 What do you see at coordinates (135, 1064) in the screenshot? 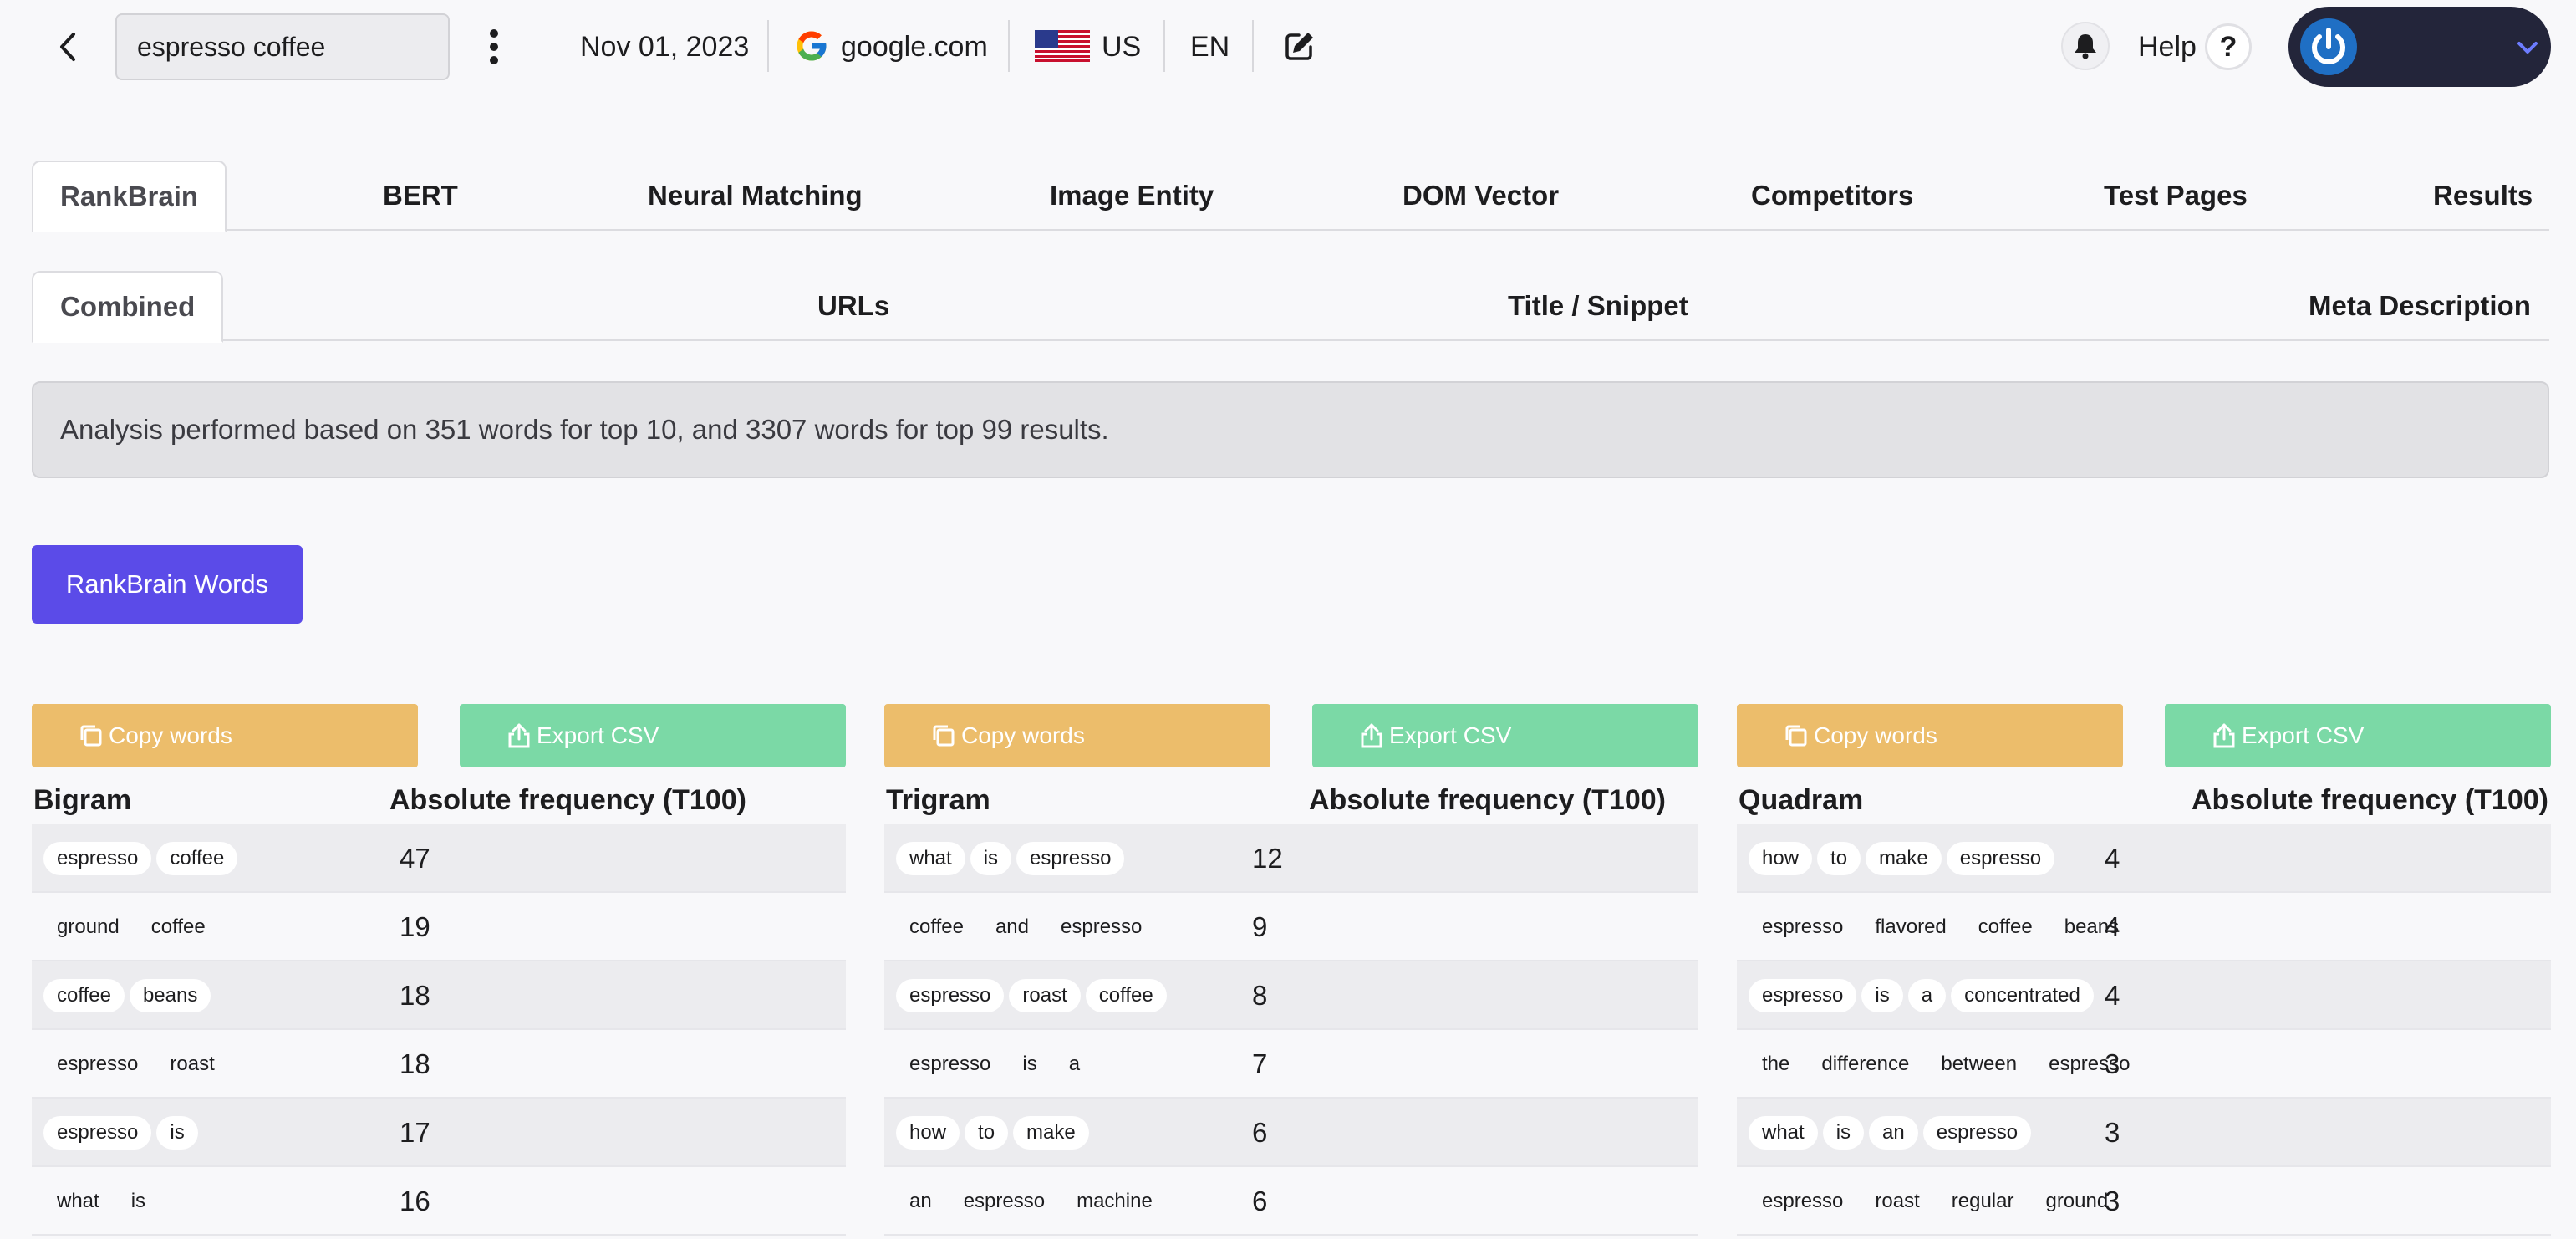
I see `ngram-words: espresso roast` at bounding box center [135, 1064].